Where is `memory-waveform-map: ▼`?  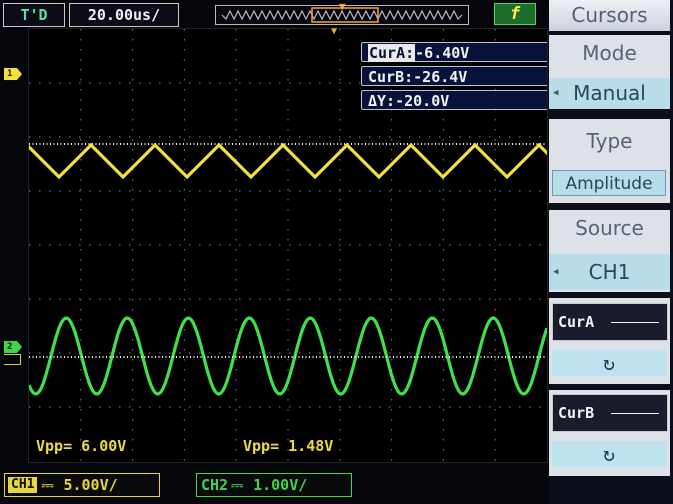
memory-waveform-map: ▼ is located at coordinates (342, 12).